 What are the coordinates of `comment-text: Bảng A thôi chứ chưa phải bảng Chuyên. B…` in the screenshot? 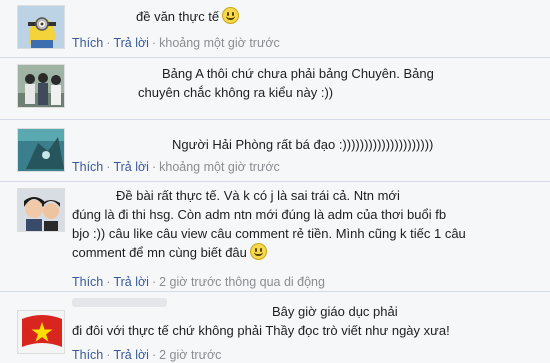 It's located at (286, 83).